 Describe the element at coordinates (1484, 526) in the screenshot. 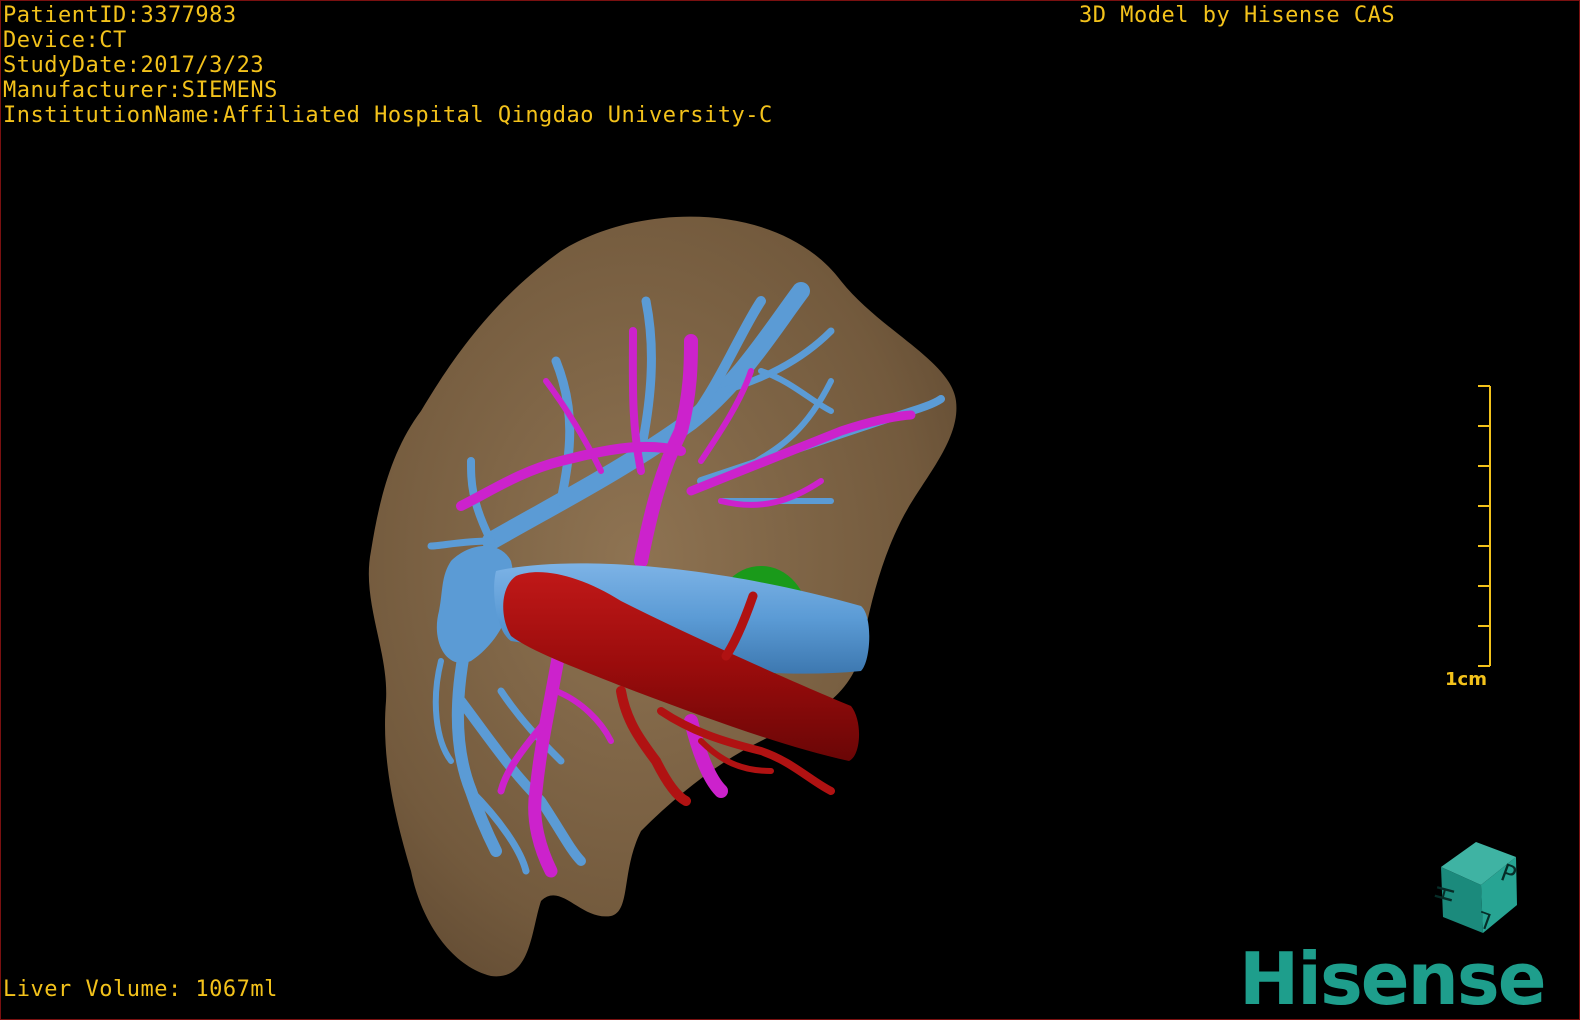

I see `scale-bar` at that location.